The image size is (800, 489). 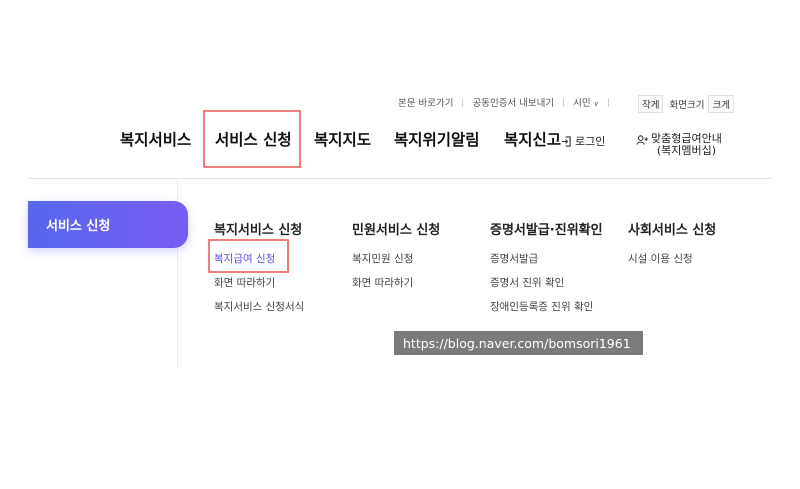 I want to click on chevron-down-icon: ∨, so click(x=596, y=104).